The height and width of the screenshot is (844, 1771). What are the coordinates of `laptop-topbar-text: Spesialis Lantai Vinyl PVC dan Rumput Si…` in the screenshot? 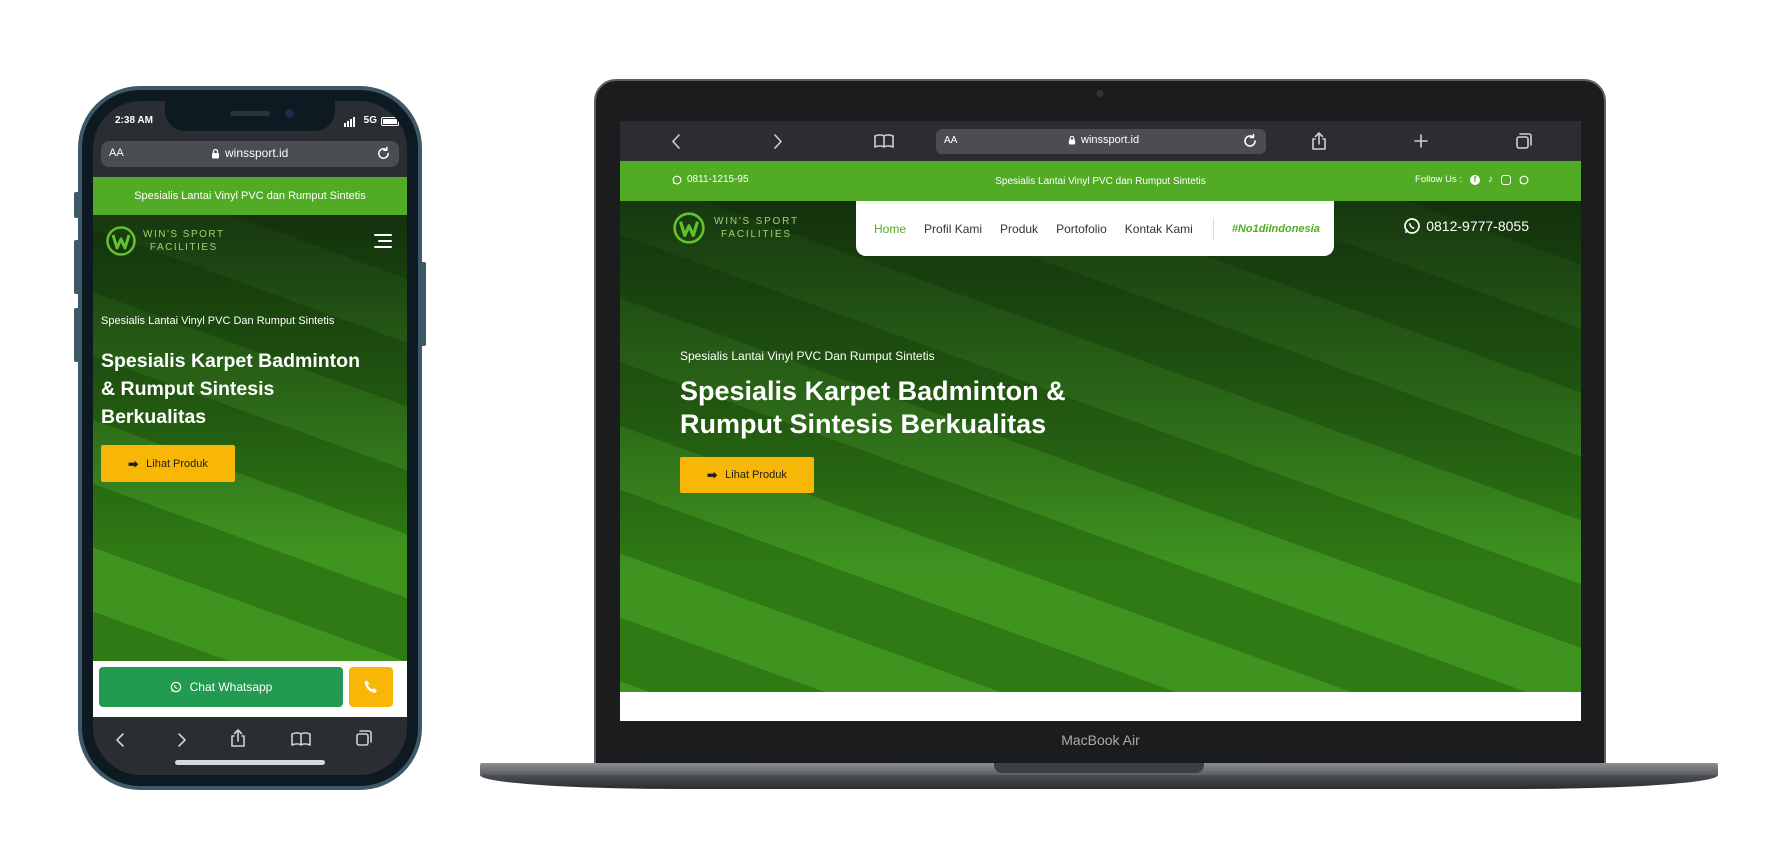 It's located at (1100, 181).